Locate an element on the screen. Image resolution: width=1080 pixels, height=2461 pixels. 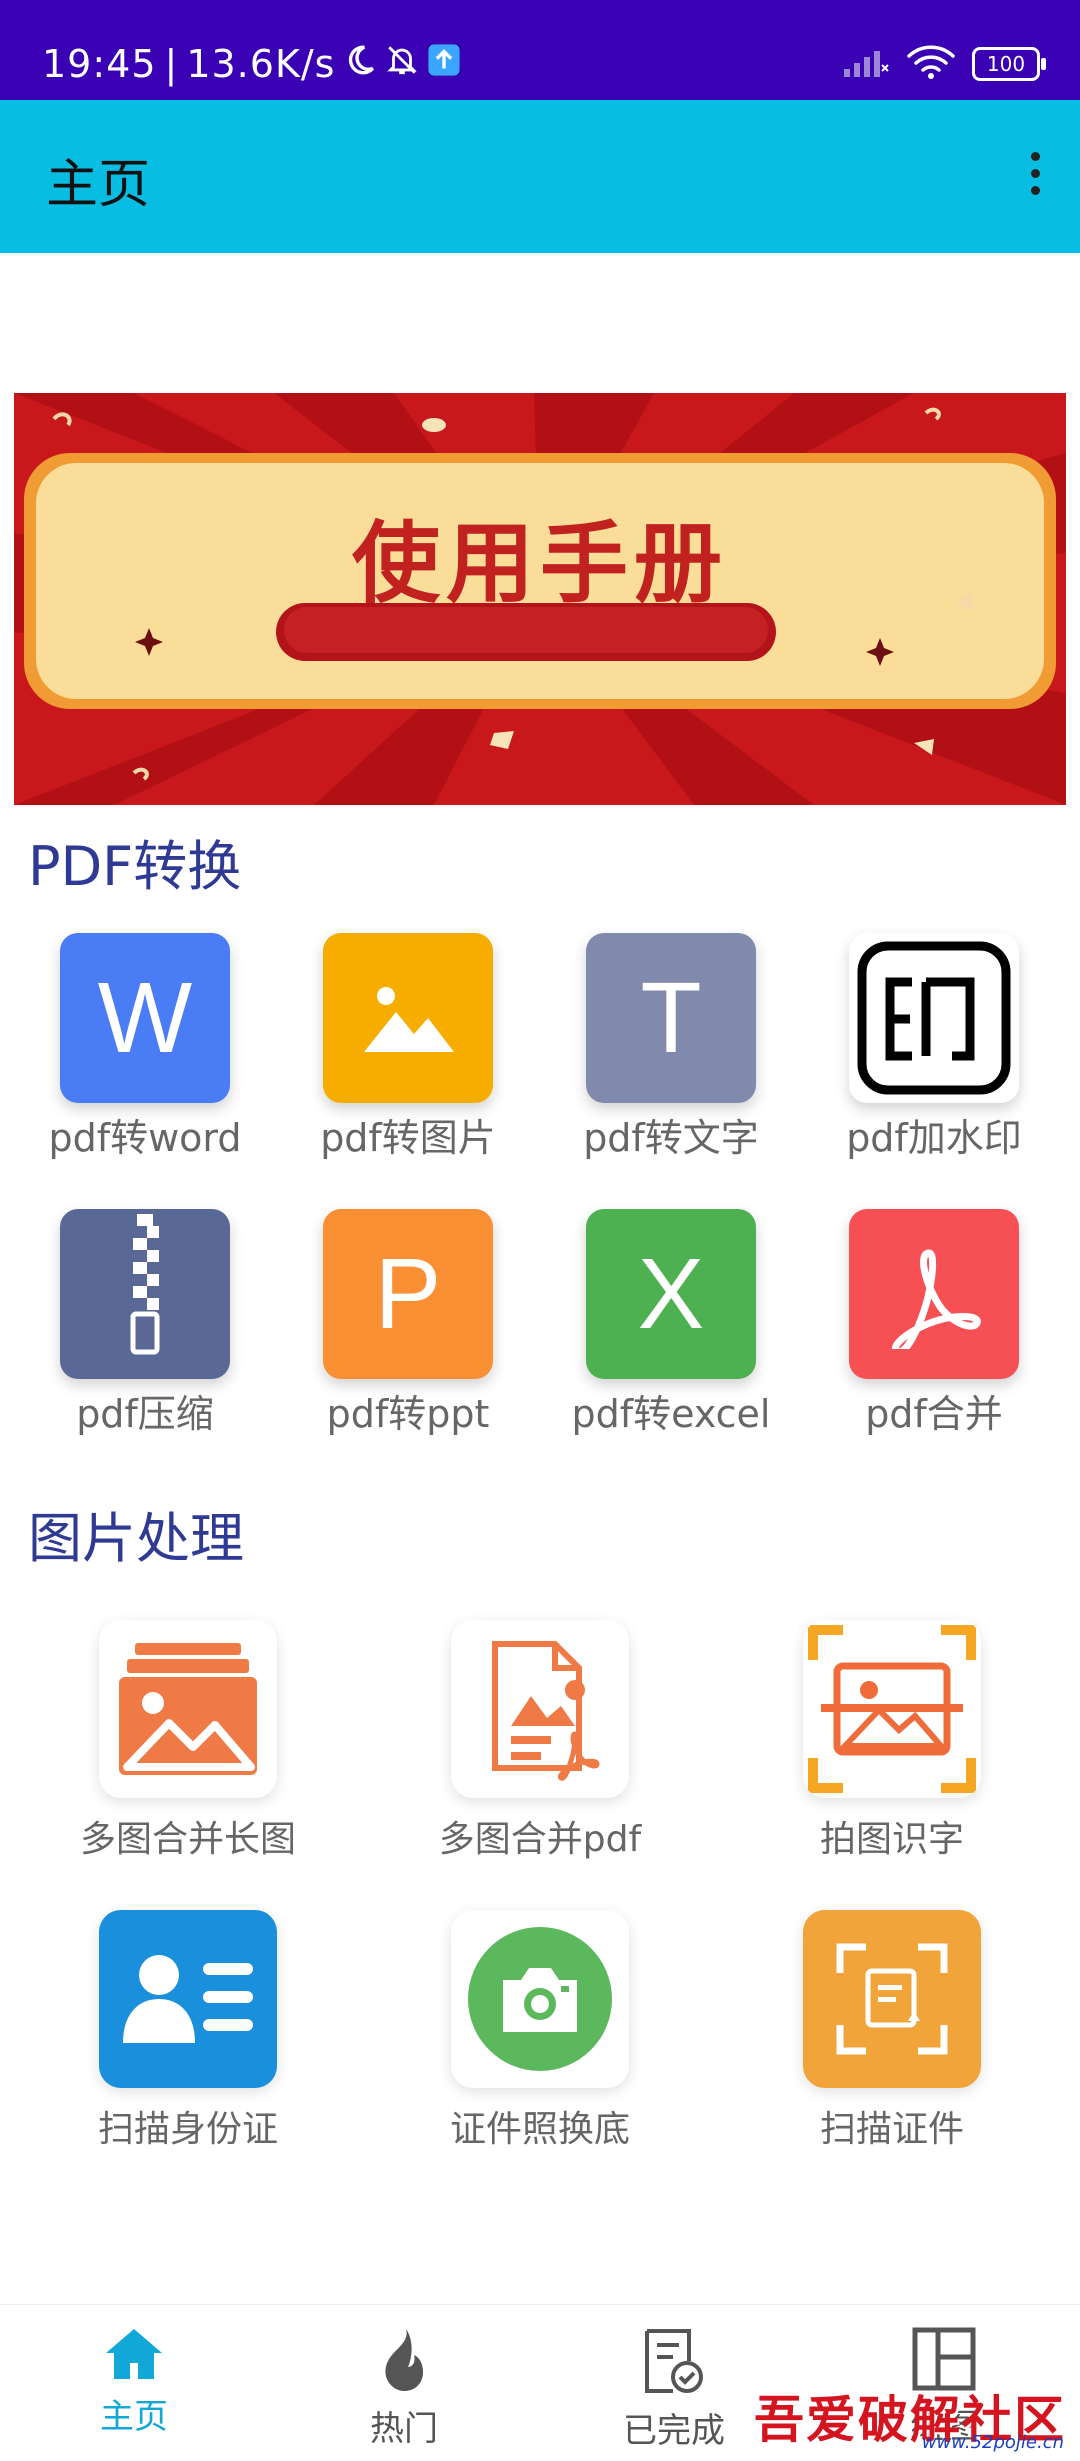
nav-label: 已完成 is located at coordinates (674, 2431).